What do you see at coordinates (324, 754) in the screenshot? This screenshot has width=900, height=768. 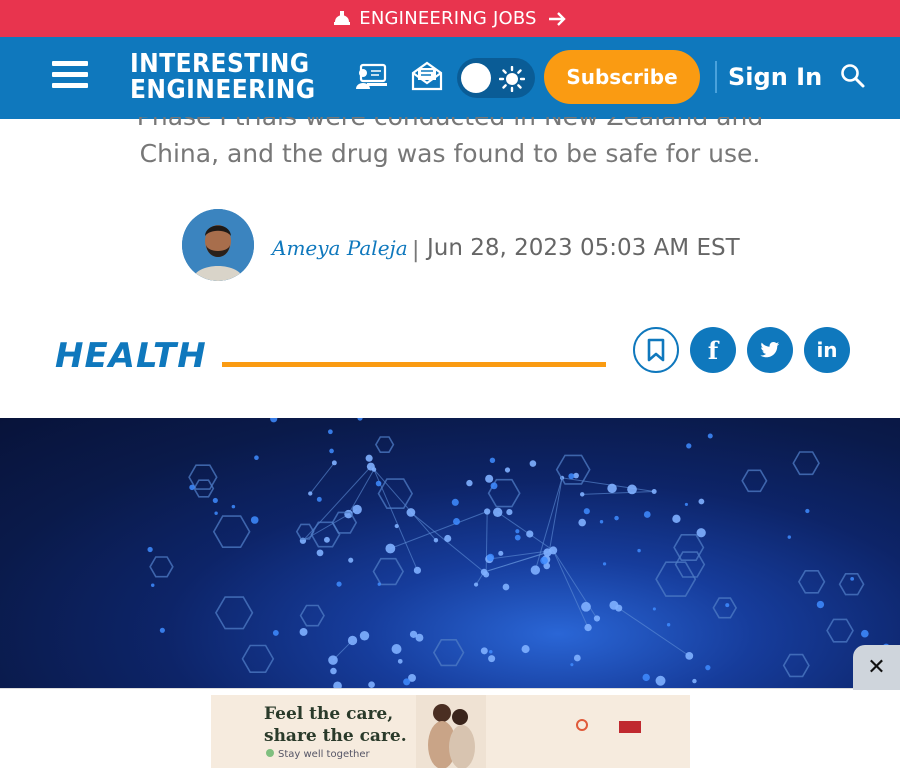 I see `ad-tagline-text: Stay well together` at bounding box center [324, 754].